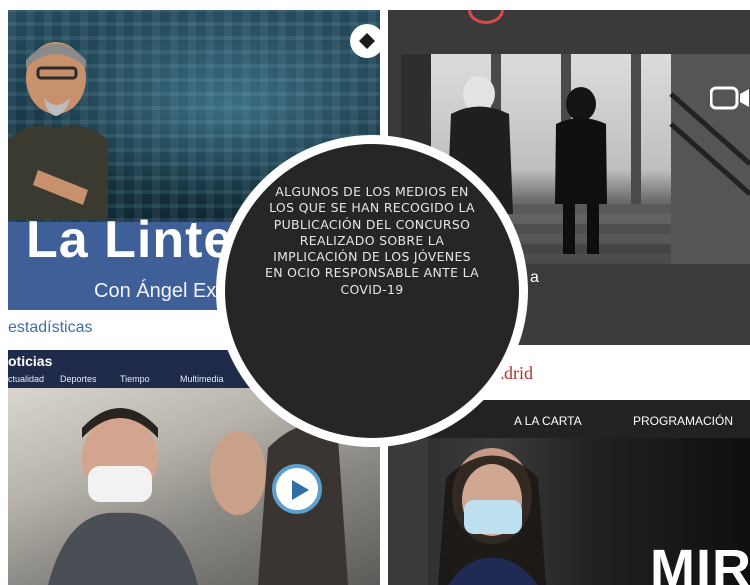  What do you see at coordinates (135, 379) in the screenshot?
I see `menu-item-tiempo: Tiempo` at bounding box center [135, 379].